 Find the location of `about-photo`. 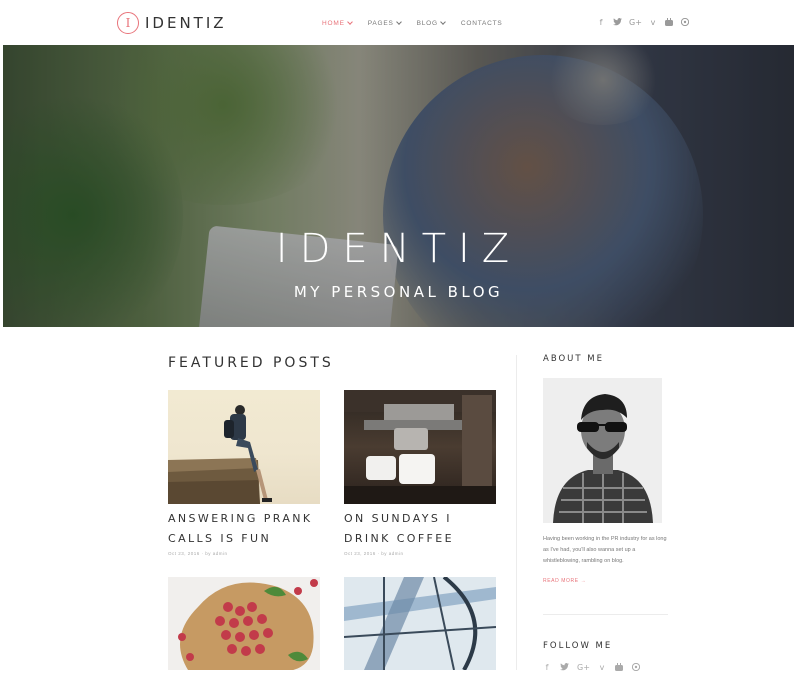

about-photo is located at coordinates (602, 450).